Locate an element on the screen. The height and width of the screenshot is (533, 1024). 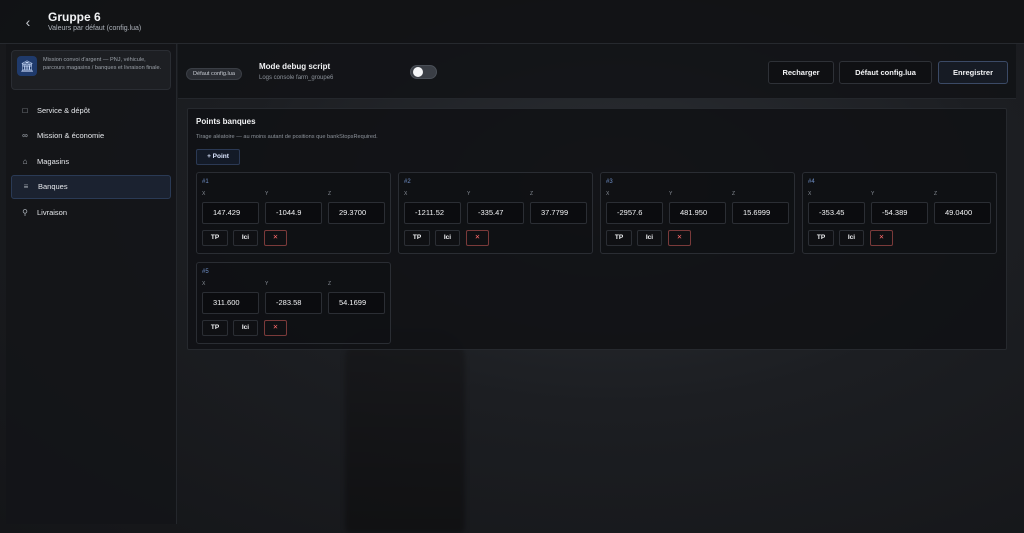
reload-button: Recharger is located at coordinates (801, 72).